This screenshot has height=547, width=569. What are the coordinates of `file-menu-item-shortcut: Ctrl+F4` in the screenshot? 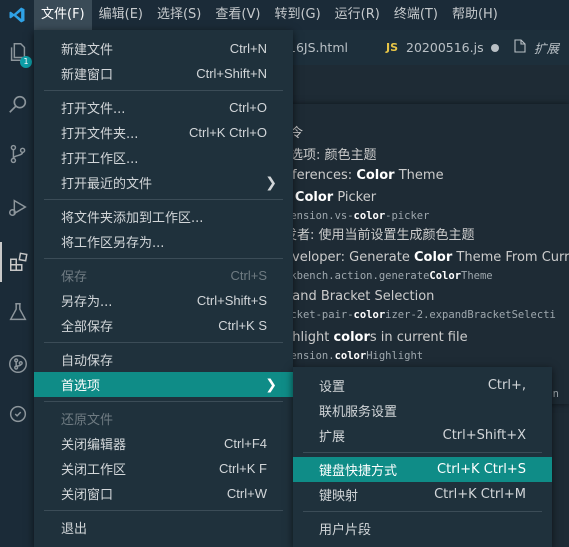 It's located at (245, 443).